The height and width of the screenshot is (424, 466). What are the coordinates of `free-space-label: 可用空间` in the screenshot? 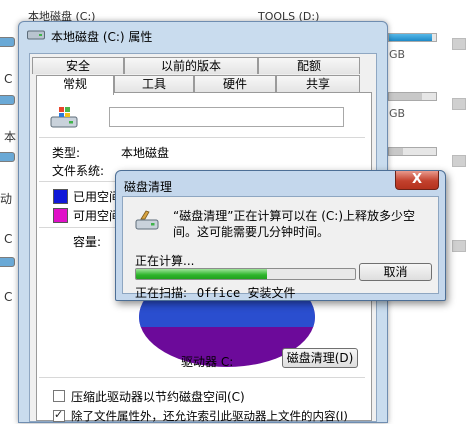 It's located at (97, 216).